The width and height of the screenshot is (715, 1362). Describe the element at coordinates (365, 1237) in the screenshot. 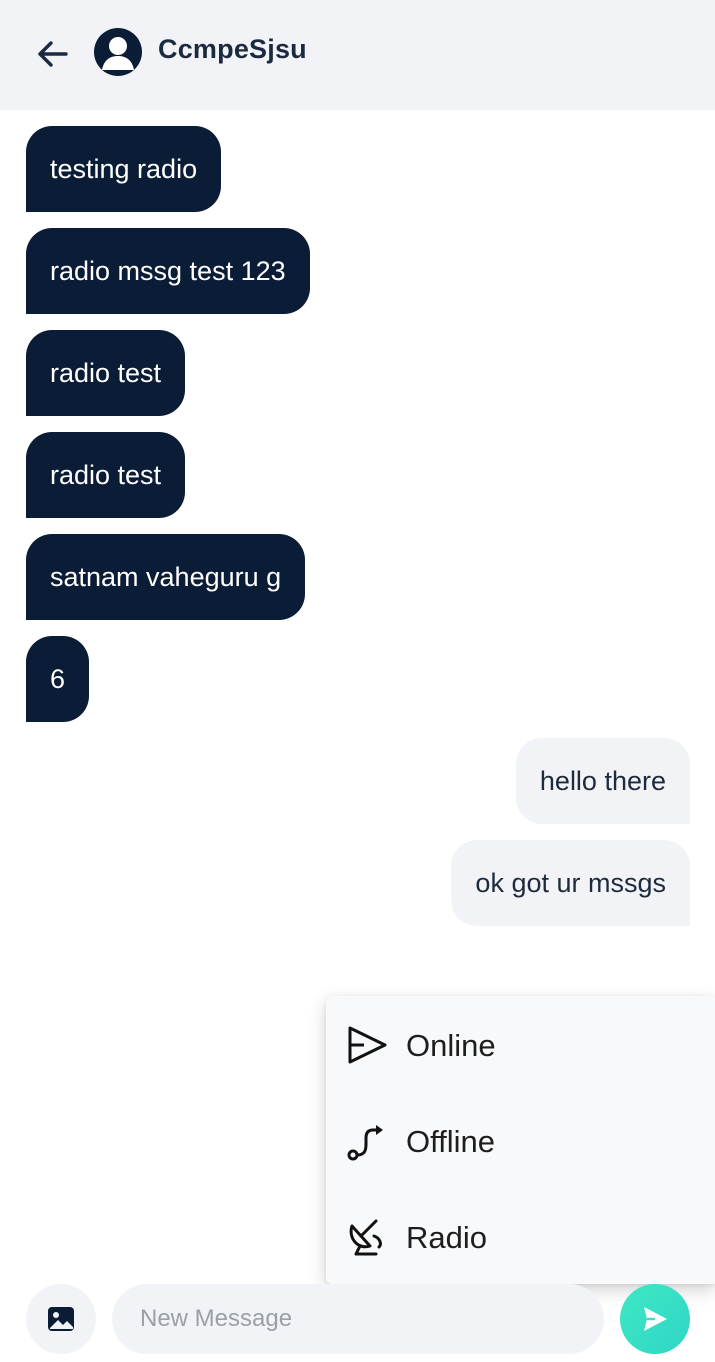

I see `satellite-dish-icon` at that location.